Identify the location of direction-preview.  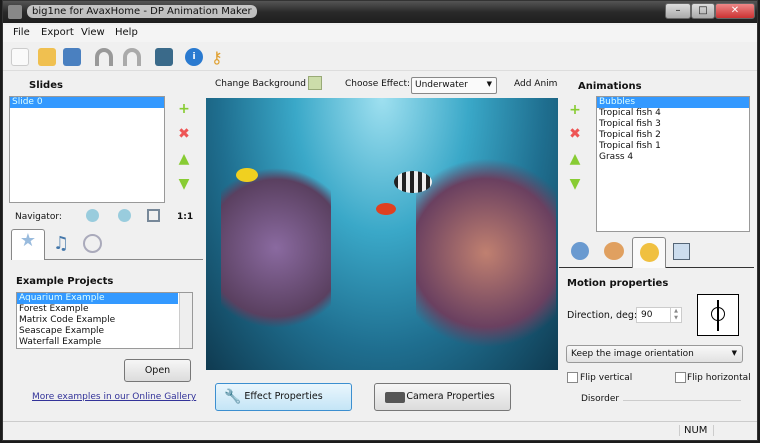
(718, 315).